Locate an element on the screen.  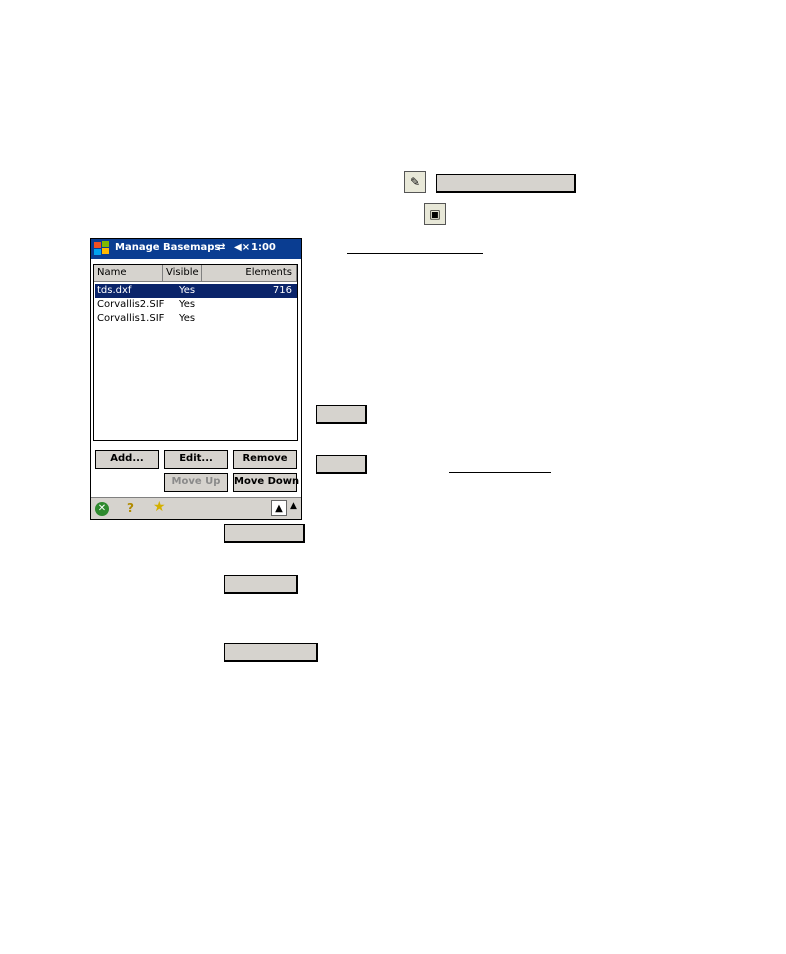
input-menu-arrow-icon: ▲ is located at coordinates (293, 506).